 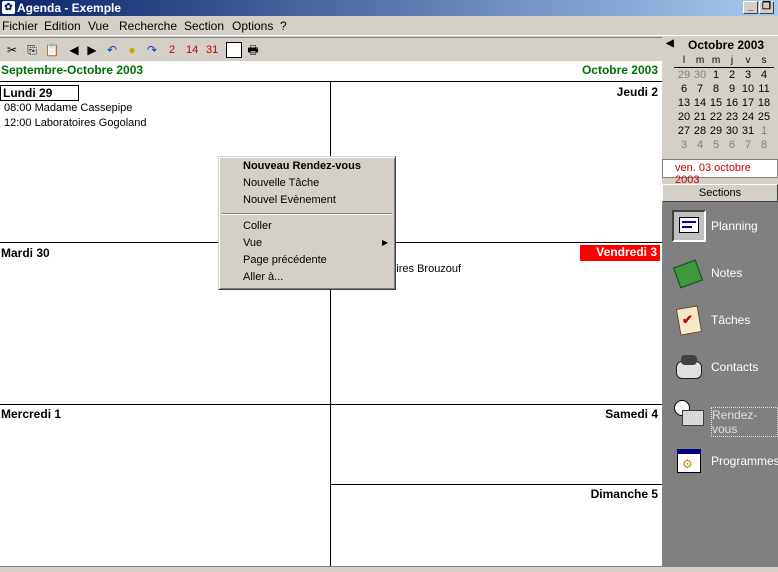 I want to click on calendar-day: 20, so click(x=684, y=117).